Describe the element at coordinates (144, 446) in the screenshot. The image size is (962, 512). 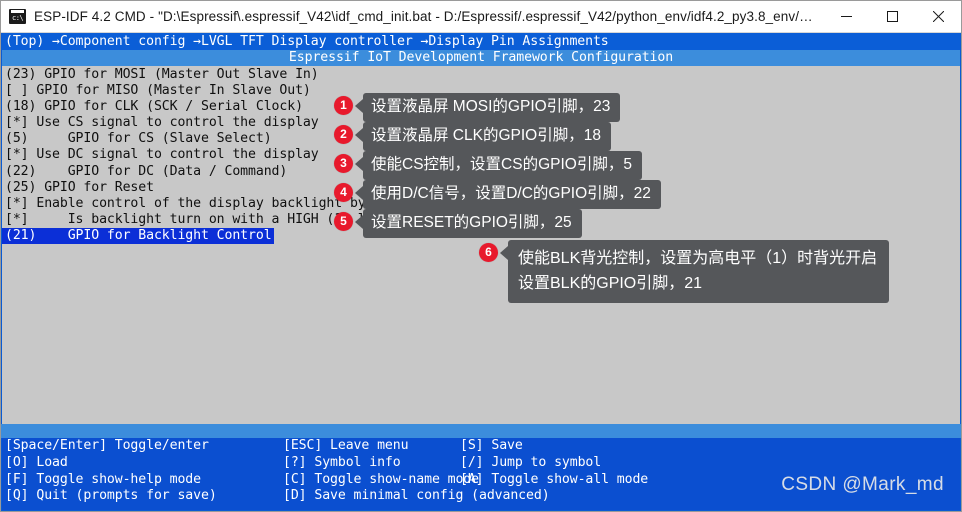
I see `footer-shortcut: [Space/Enter] Toggle/enter` at that location.